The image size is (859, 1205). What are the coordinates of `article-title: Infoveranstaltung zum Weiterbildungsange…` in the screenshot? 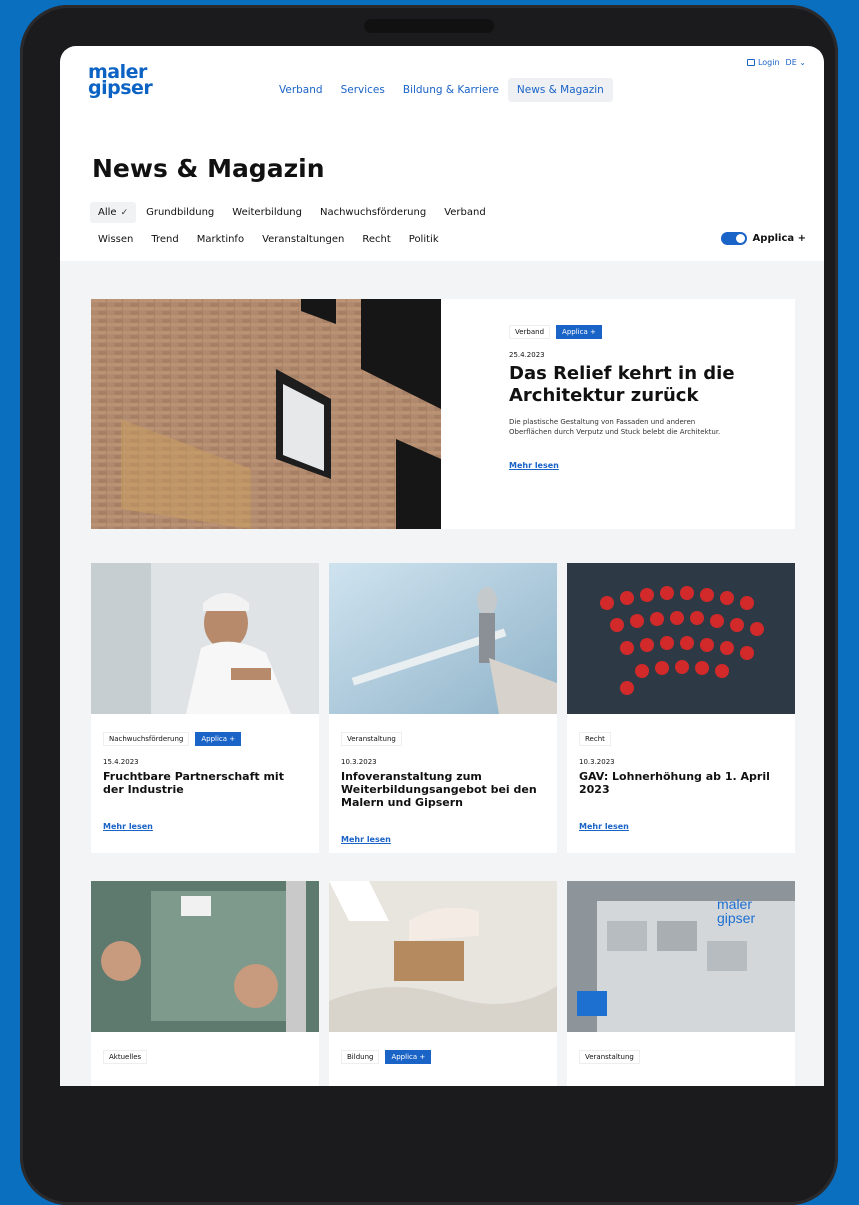 It's located at (443, 789).